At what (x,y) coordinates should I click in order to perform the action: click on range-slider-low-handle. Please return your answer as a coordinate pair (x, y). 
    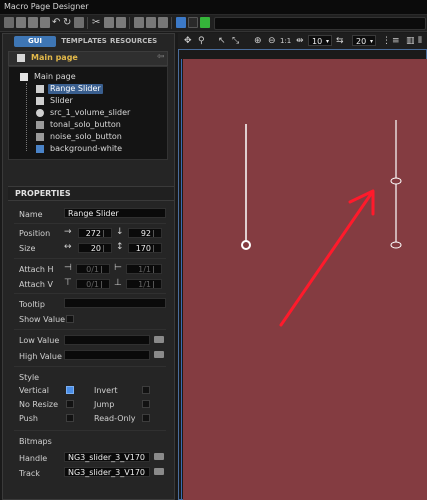
    Looking at the image, I should click on (396, 245).